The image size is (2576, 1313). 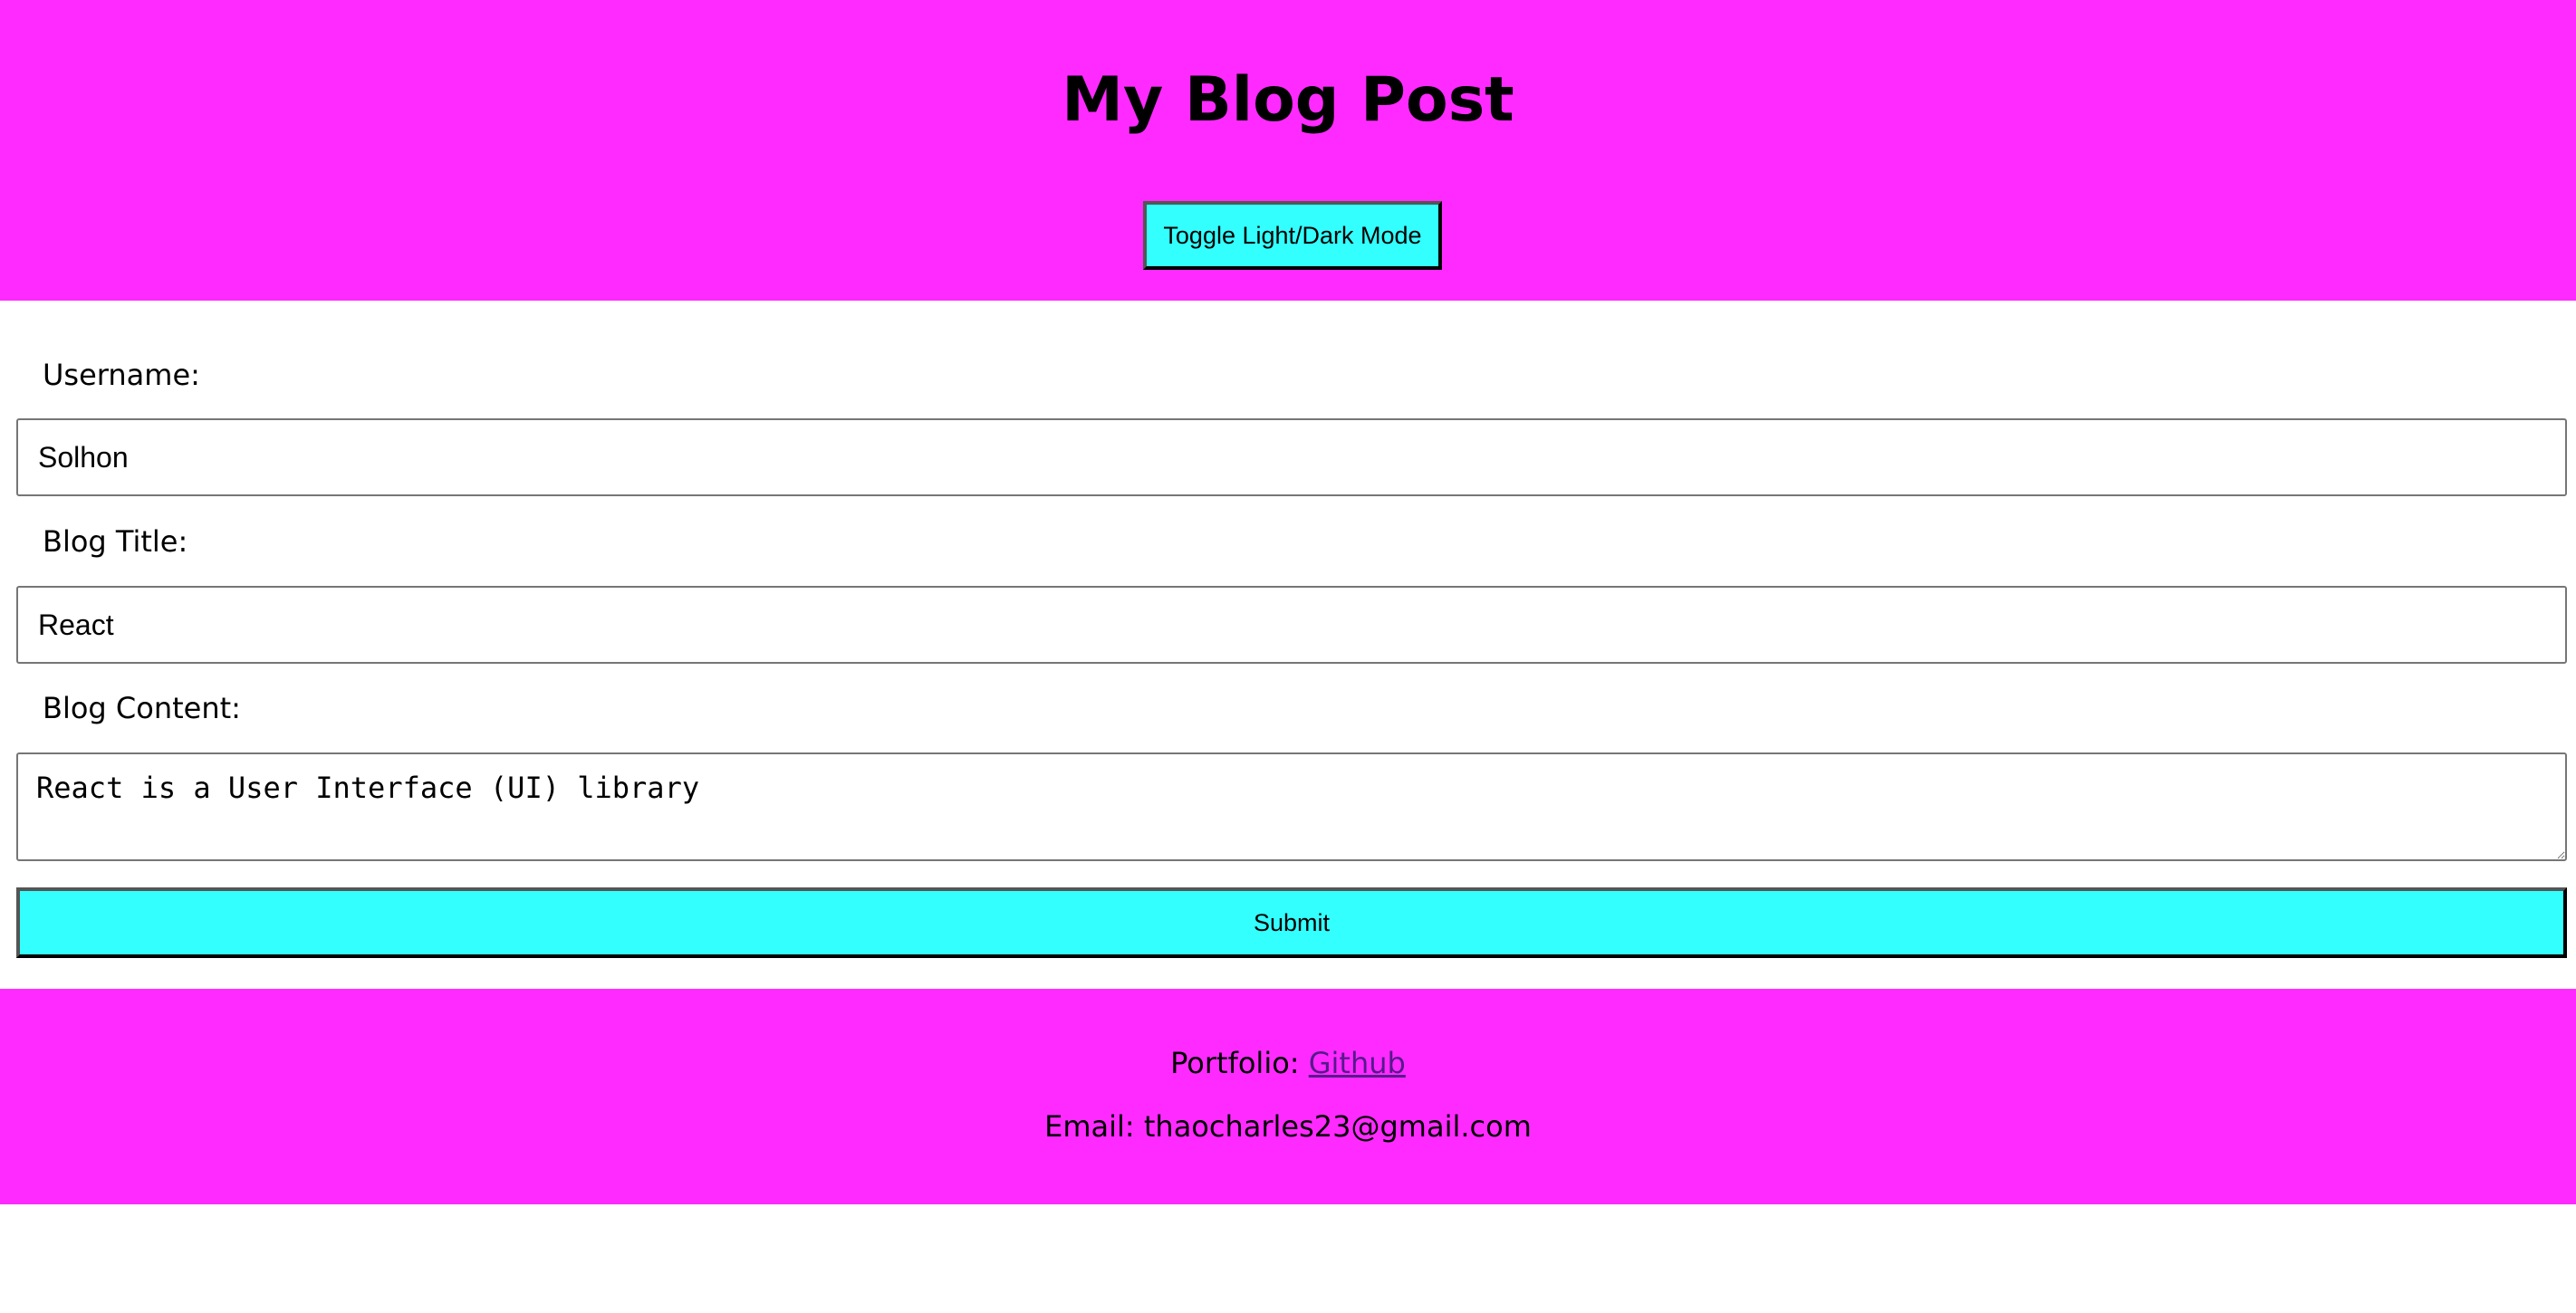 What do you see at coordinates (121, 375) in the screenshot?
I see `username-label: Username:` at bounding box center [121, 375].